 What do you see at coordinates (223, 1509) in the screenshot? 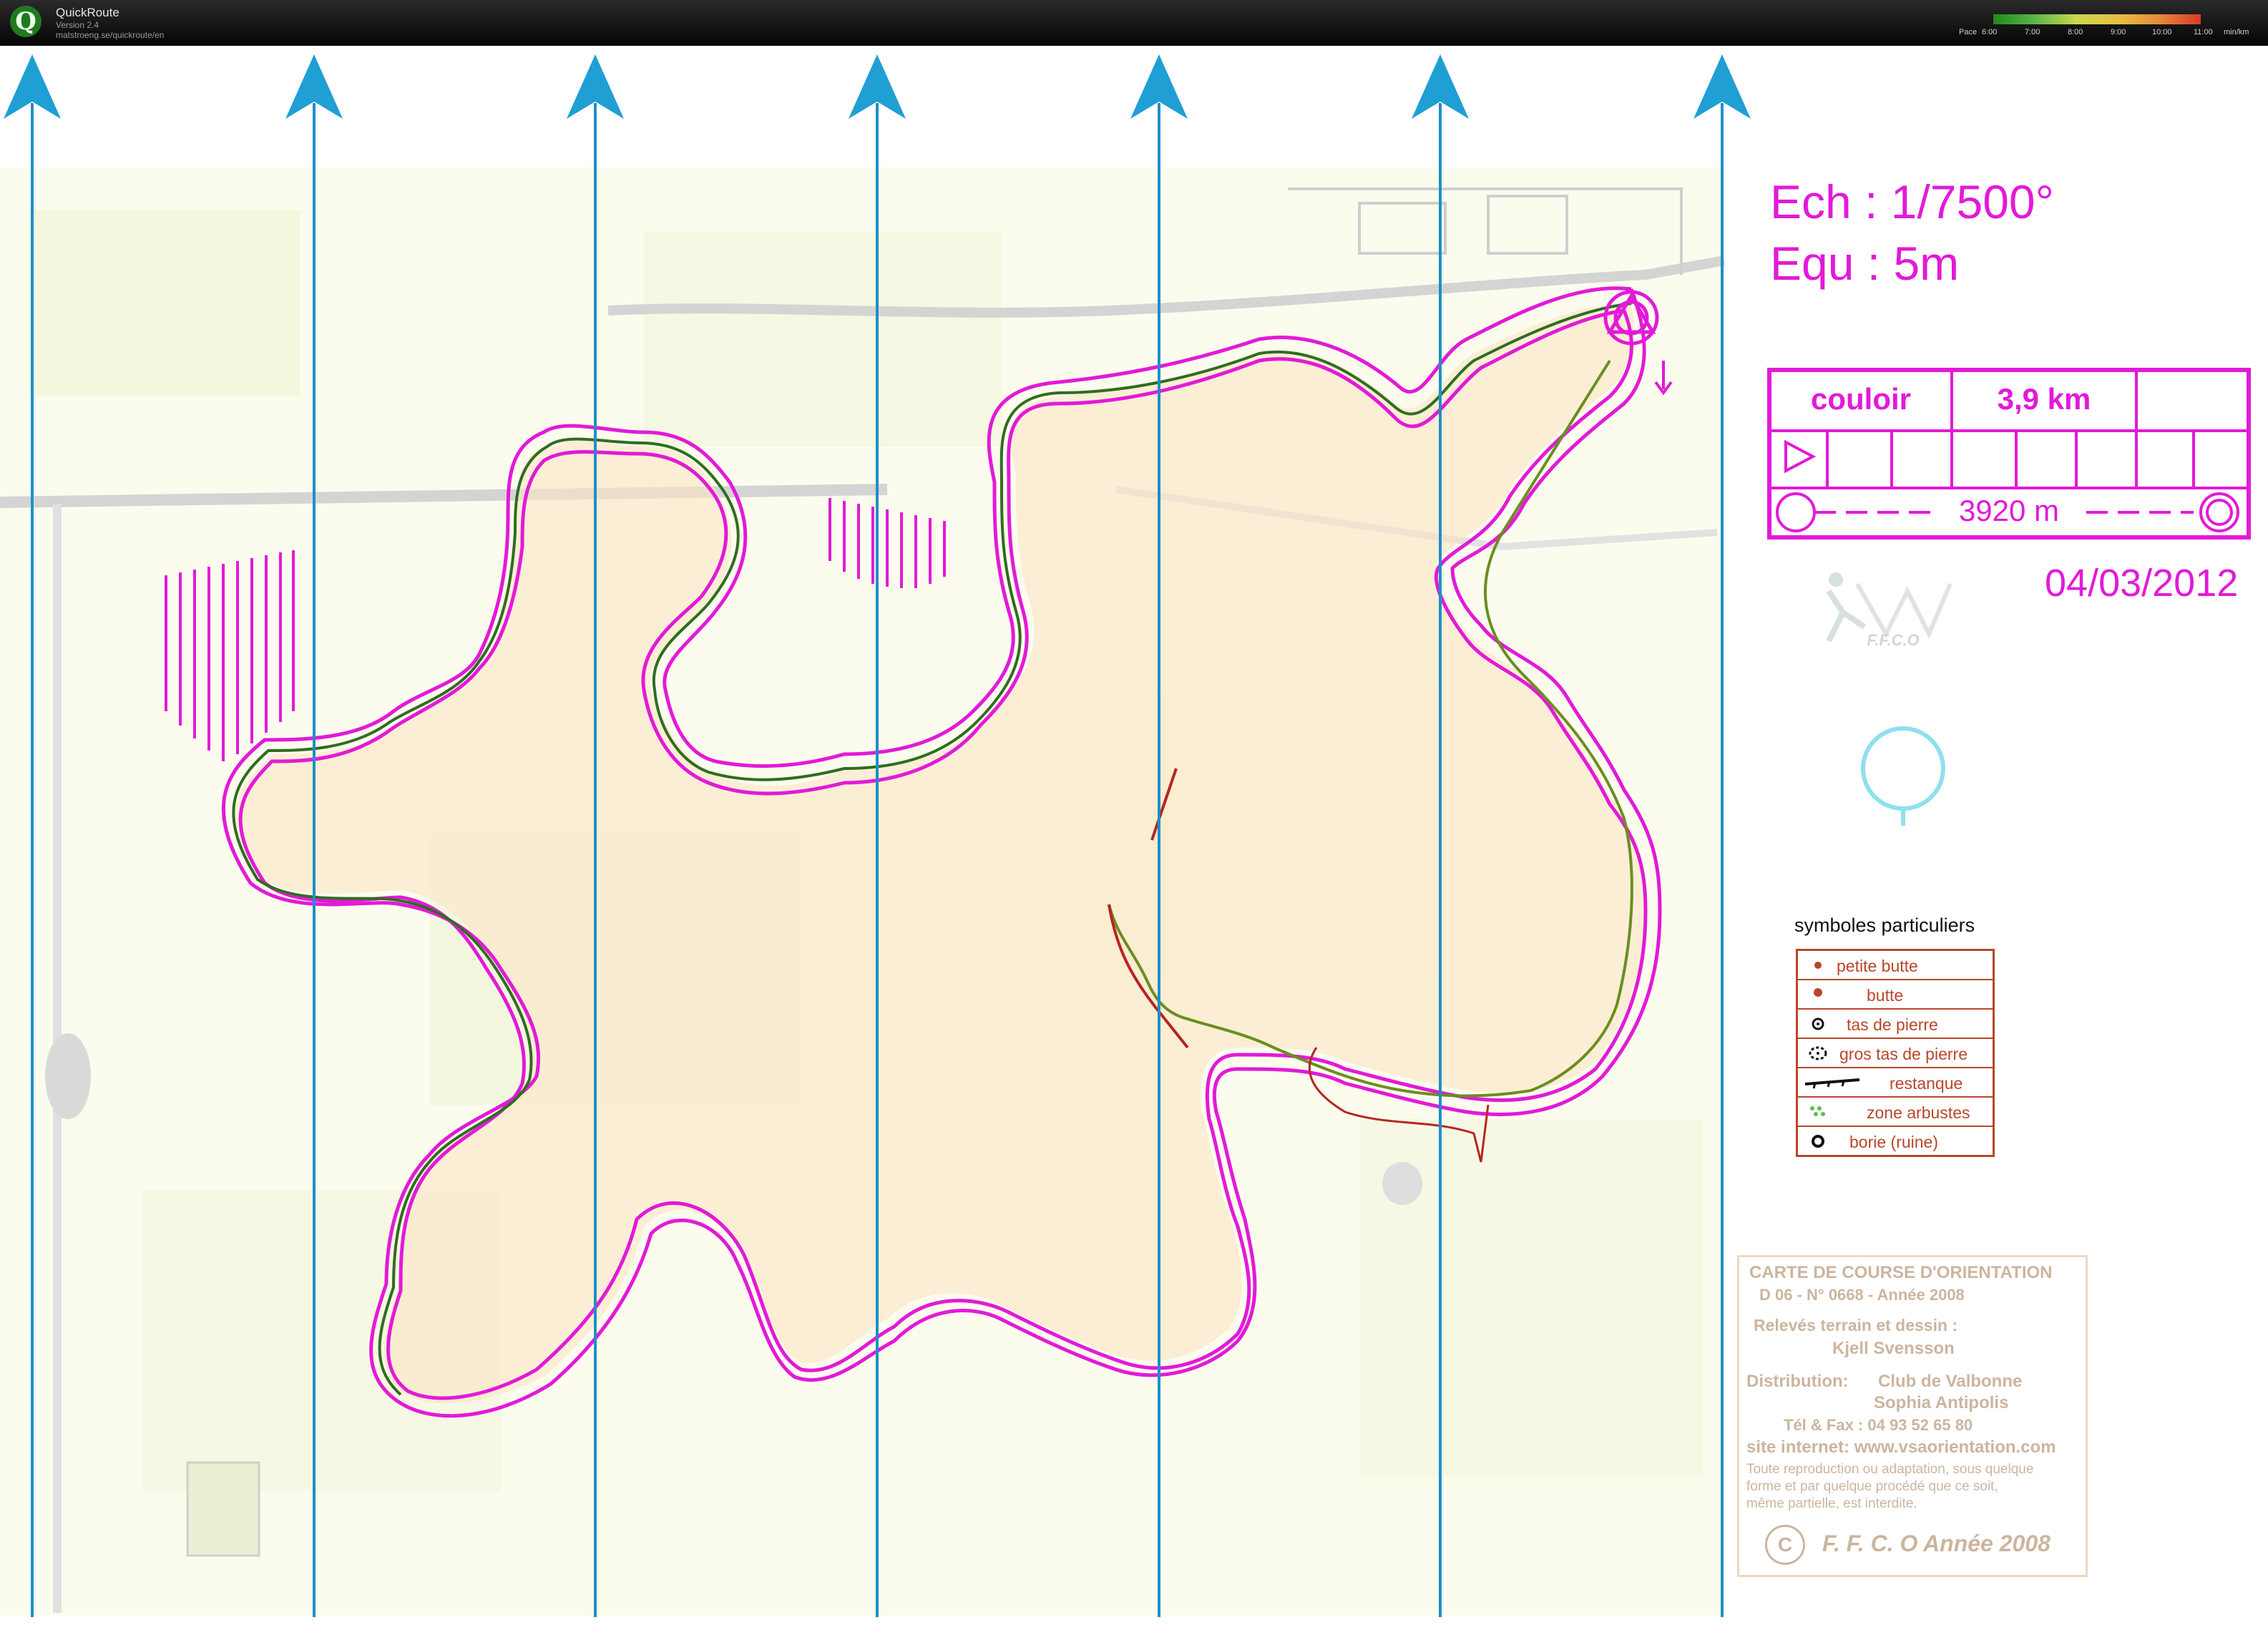
I see `field` at bounding box center [223, 1509].